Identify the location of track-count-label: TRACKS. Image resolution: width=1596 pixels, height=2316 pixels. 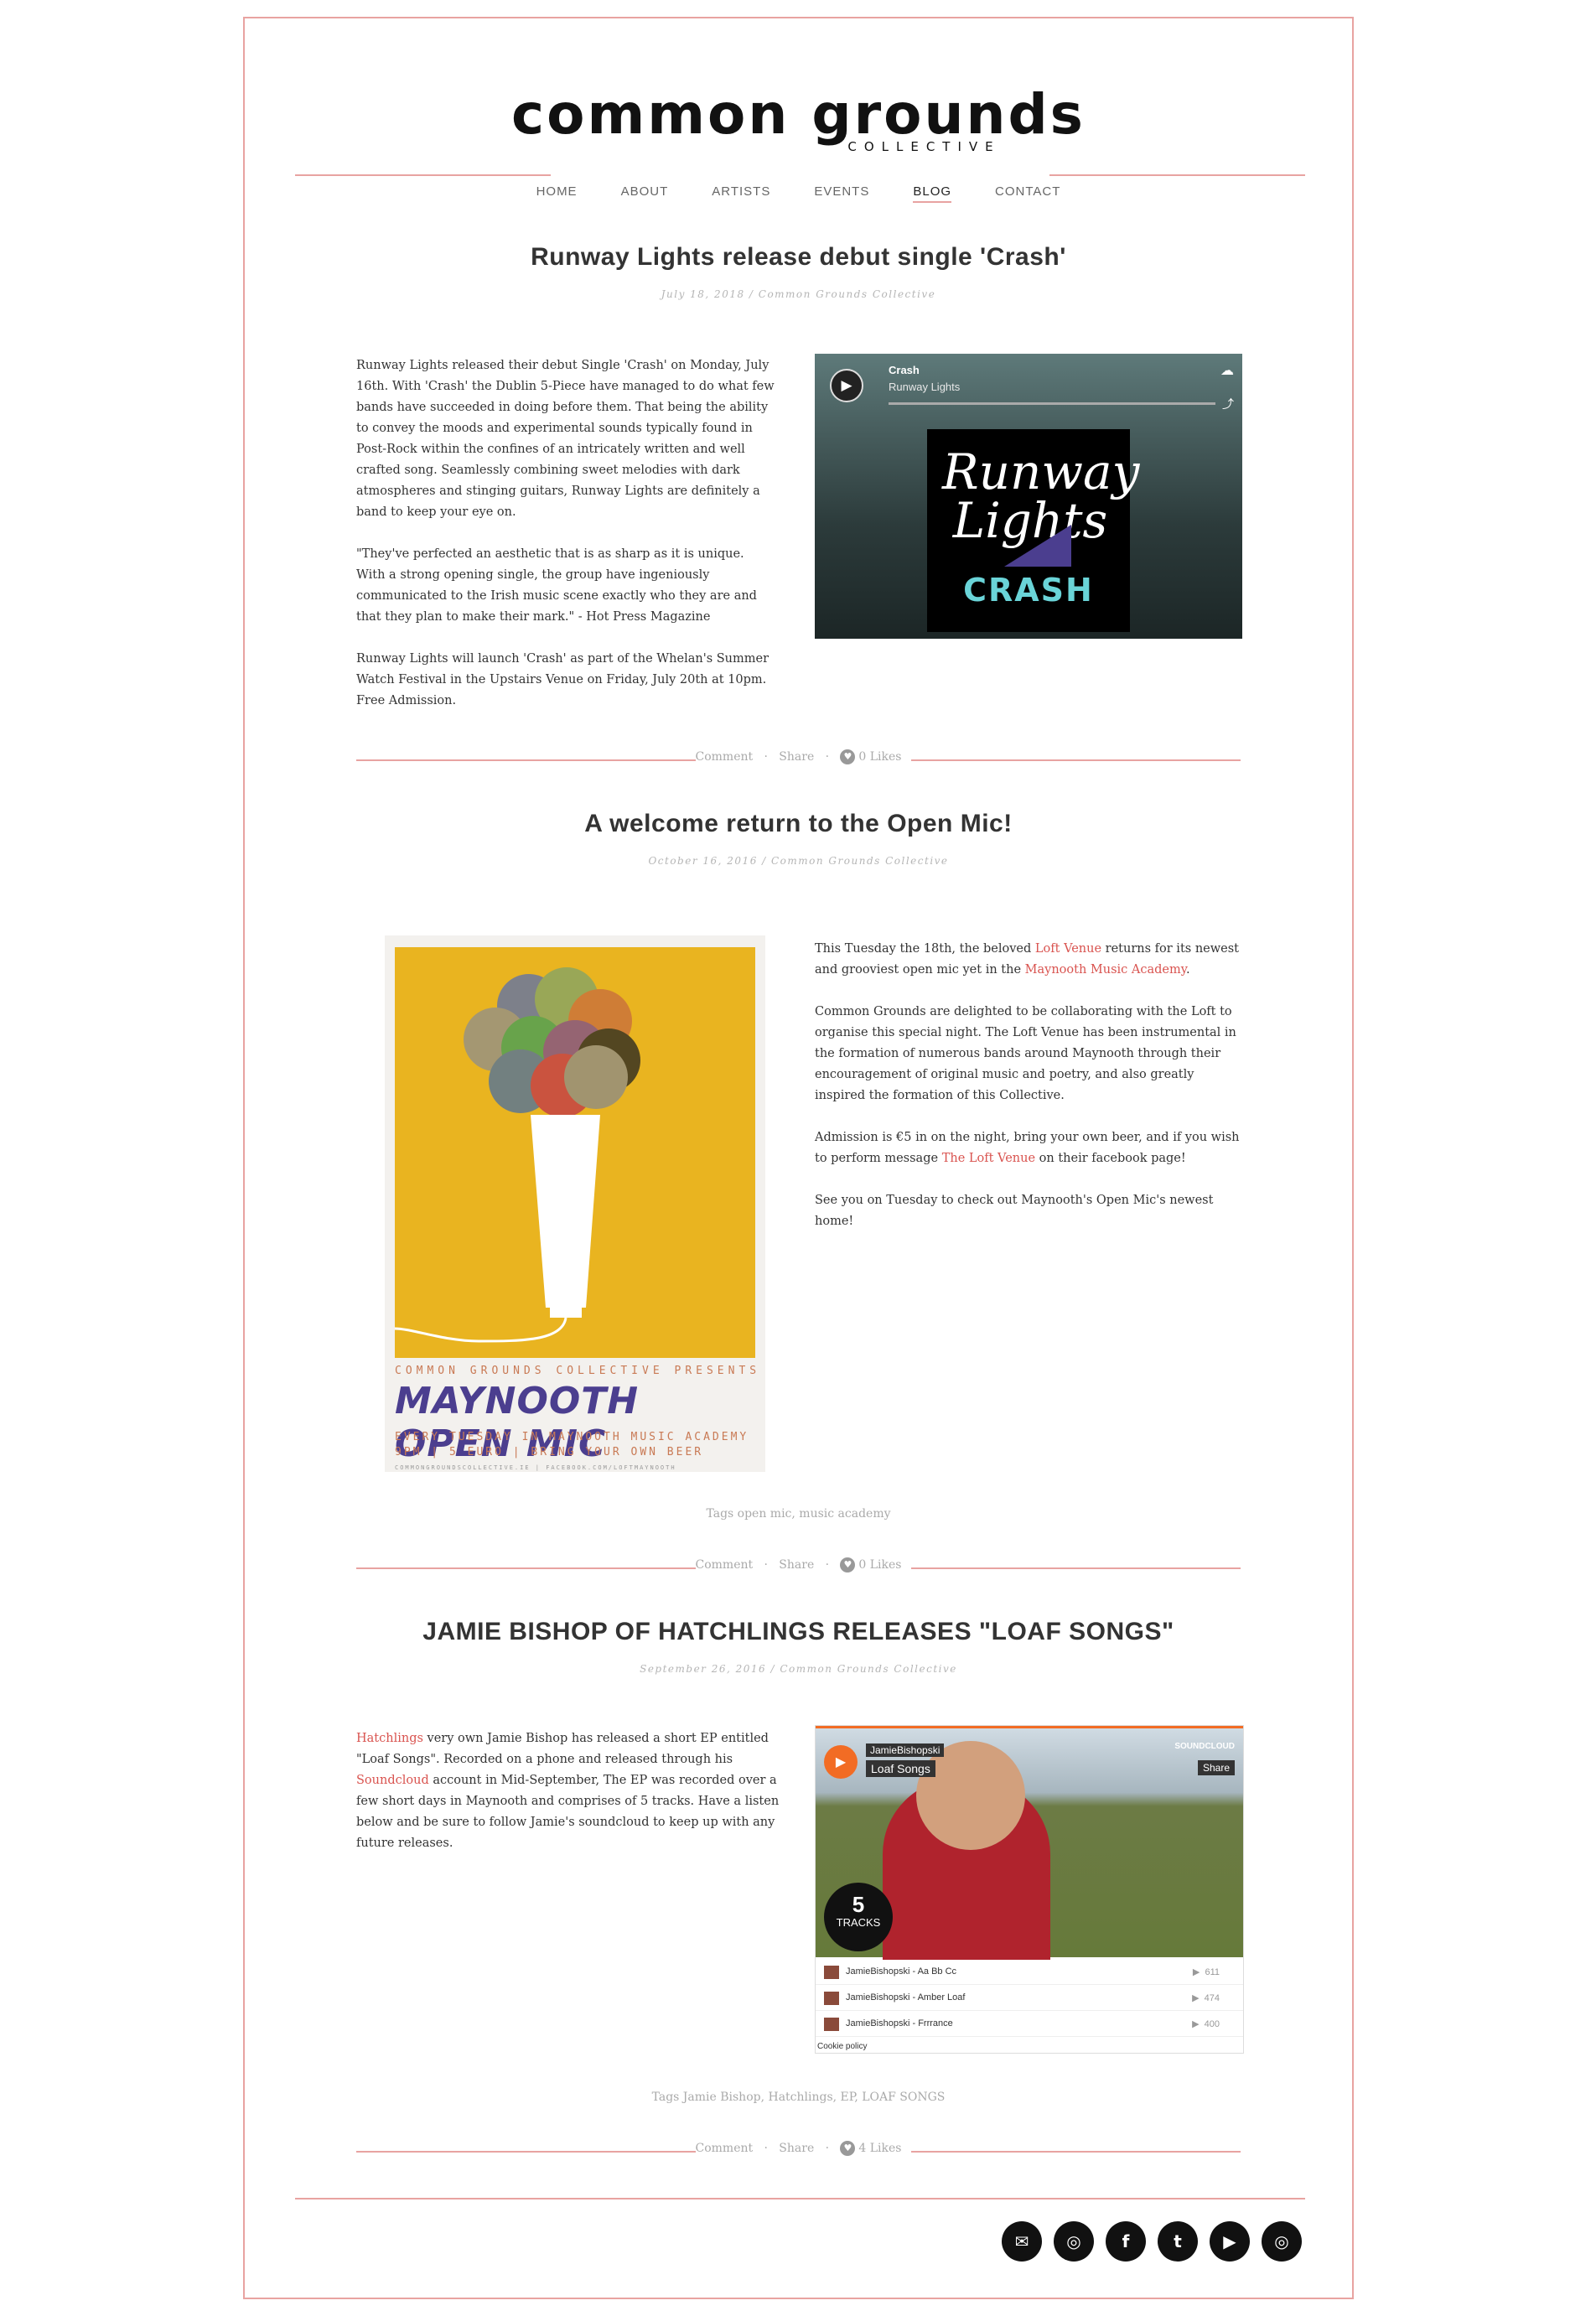
(858, 1923).